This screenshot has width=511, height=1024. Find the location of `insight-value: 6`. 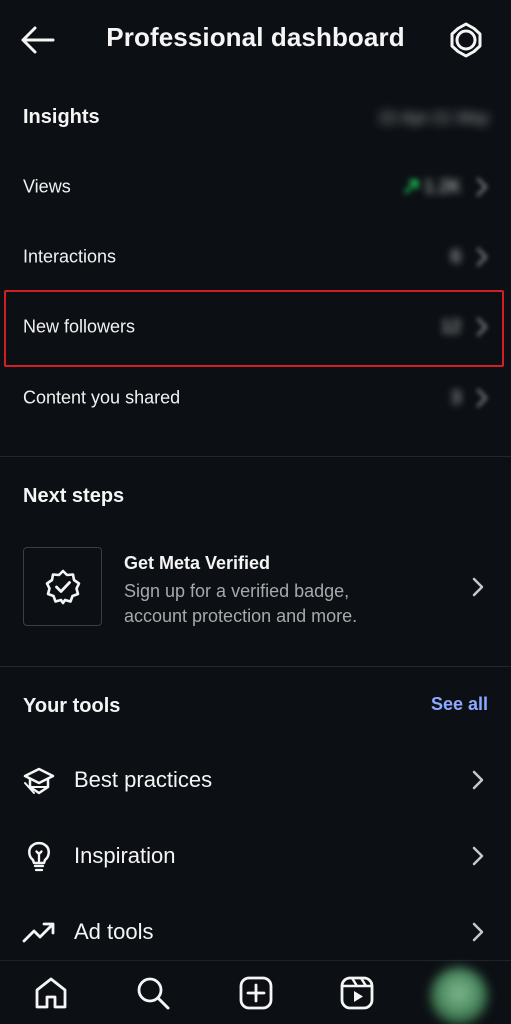

insight-value: 6 is located at coordinates (455, 256).